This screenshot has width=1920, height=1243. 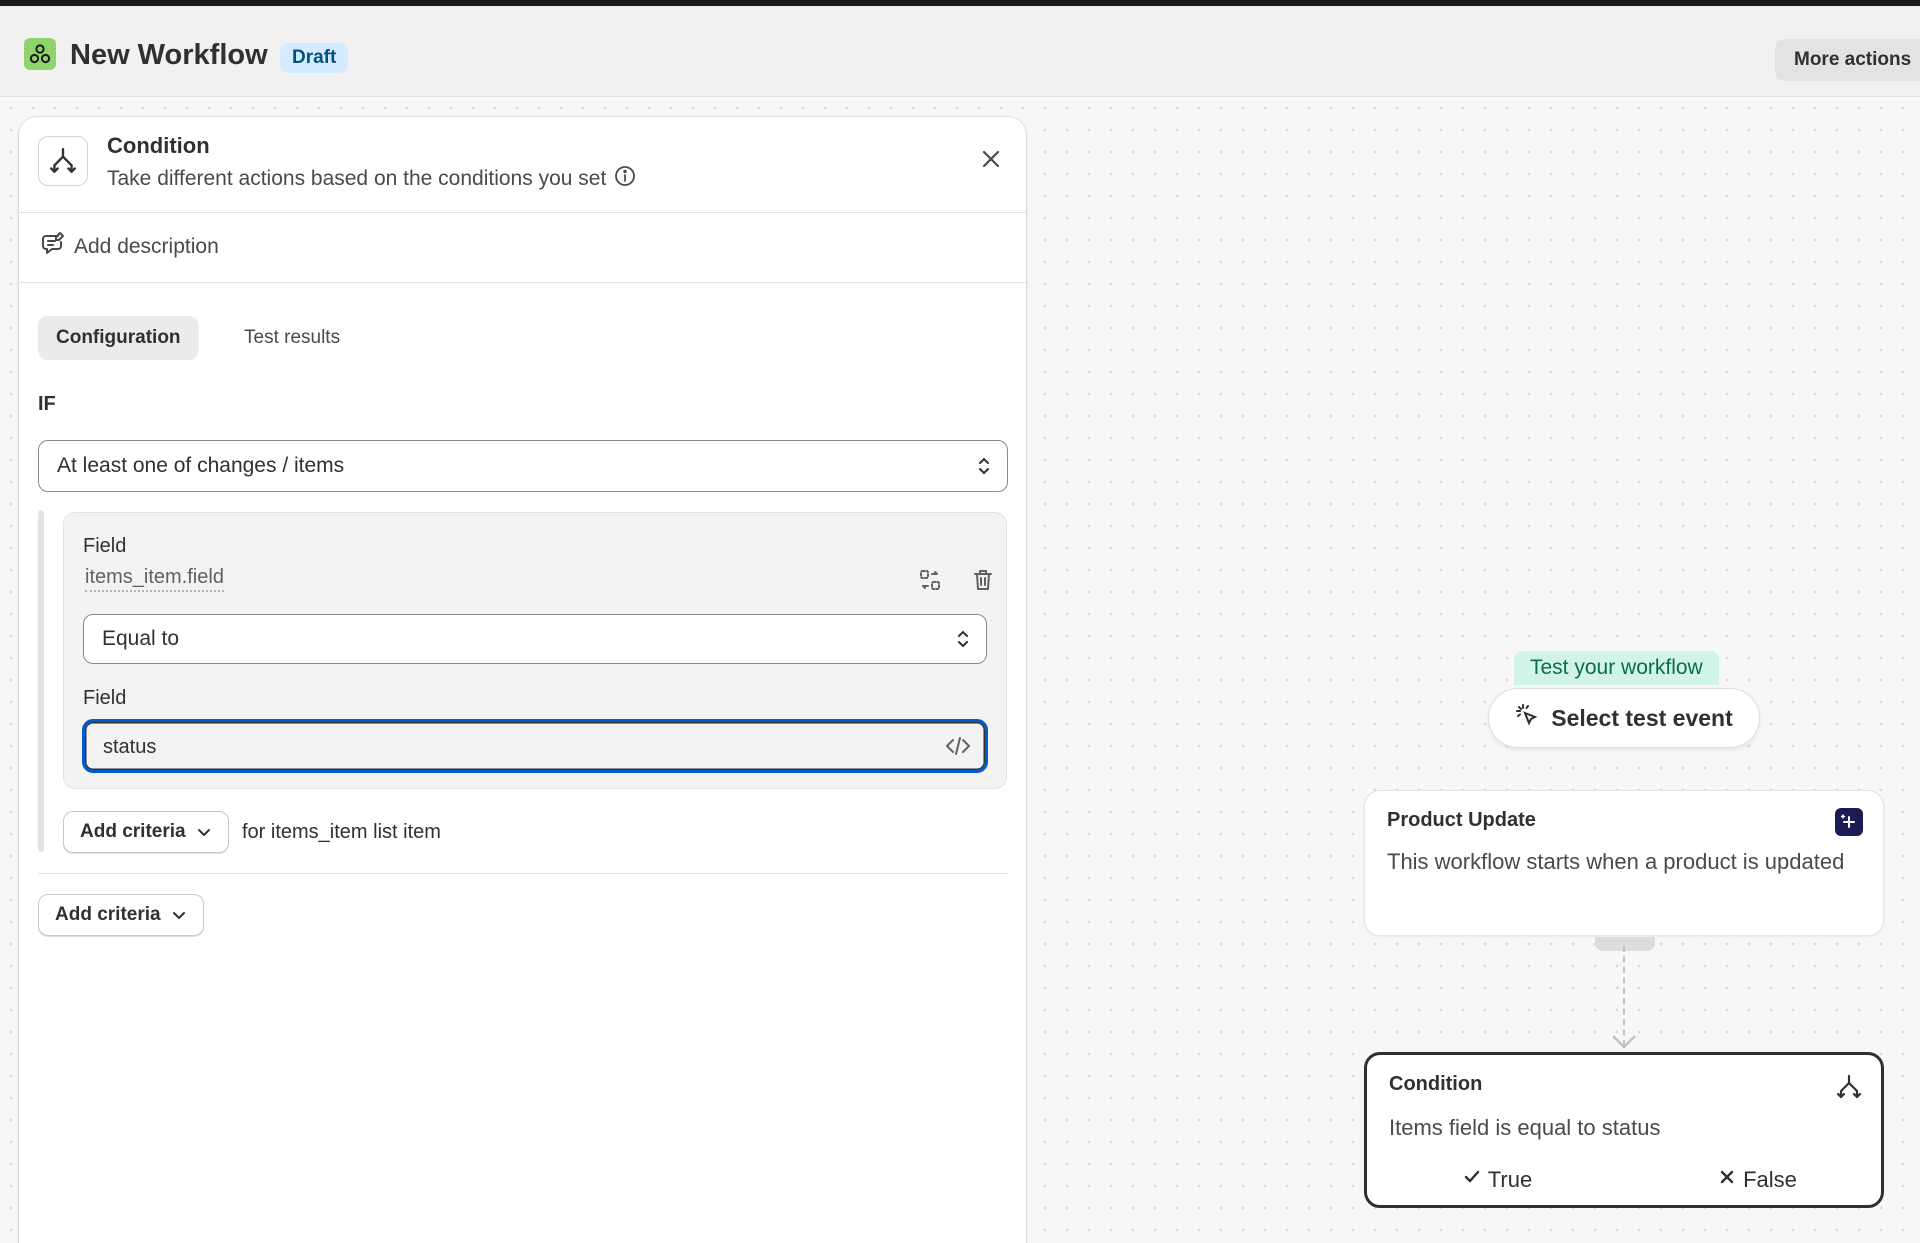 I want to click on connector-line, so click(x=1624, y=996).